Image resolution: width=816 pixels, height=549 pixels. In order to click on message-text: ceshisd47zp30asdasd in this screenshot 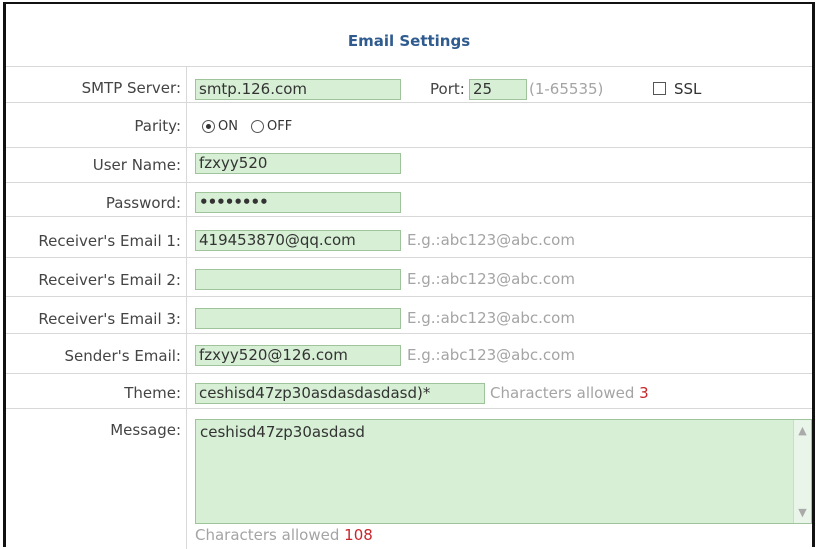, I will do `click(282, 432)`.